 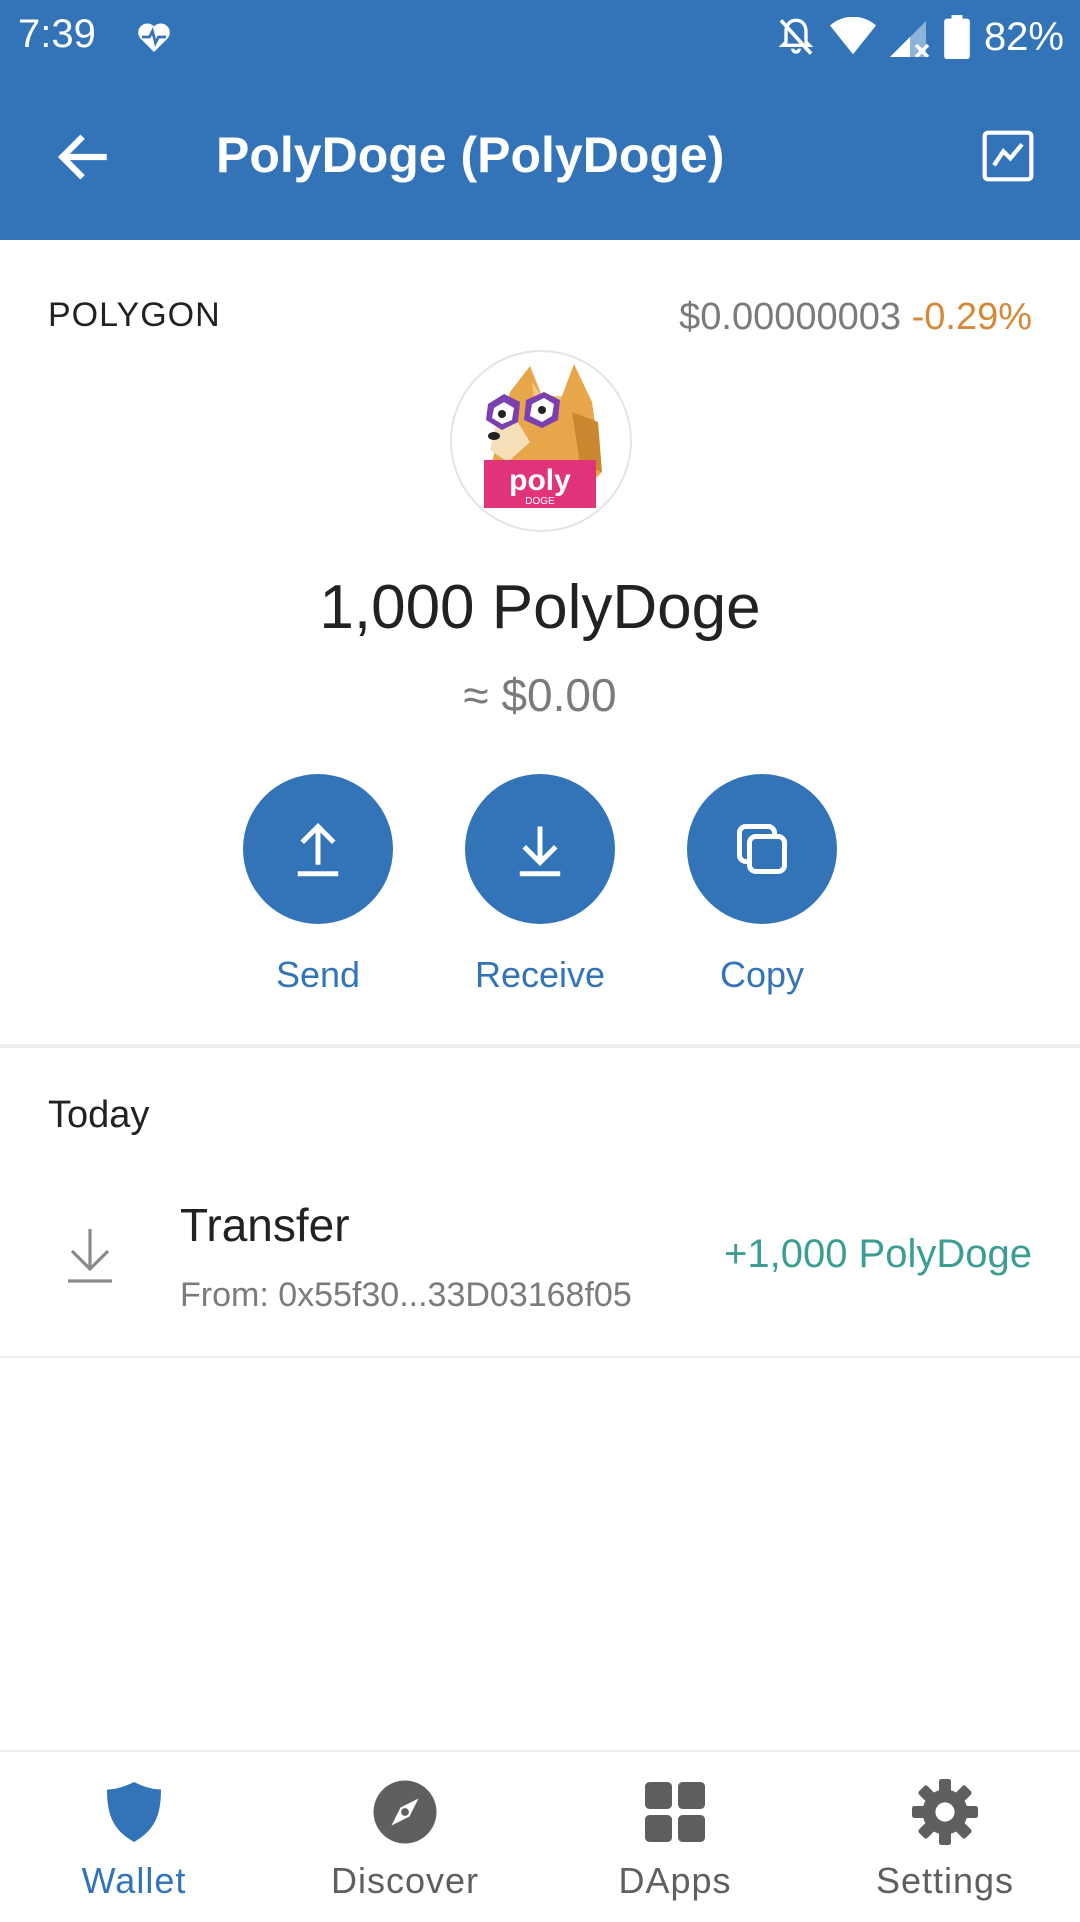 I want to click on date-header: Today, so click(x=99, y=1115).